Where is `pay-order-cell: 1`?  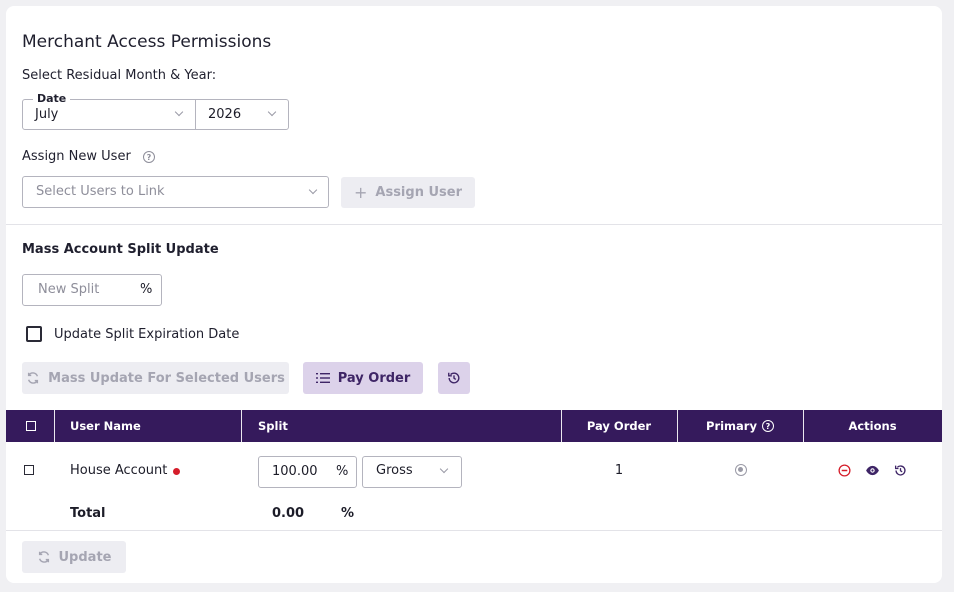 pay-order-cell: 1 is located at coordinates (619, 470).